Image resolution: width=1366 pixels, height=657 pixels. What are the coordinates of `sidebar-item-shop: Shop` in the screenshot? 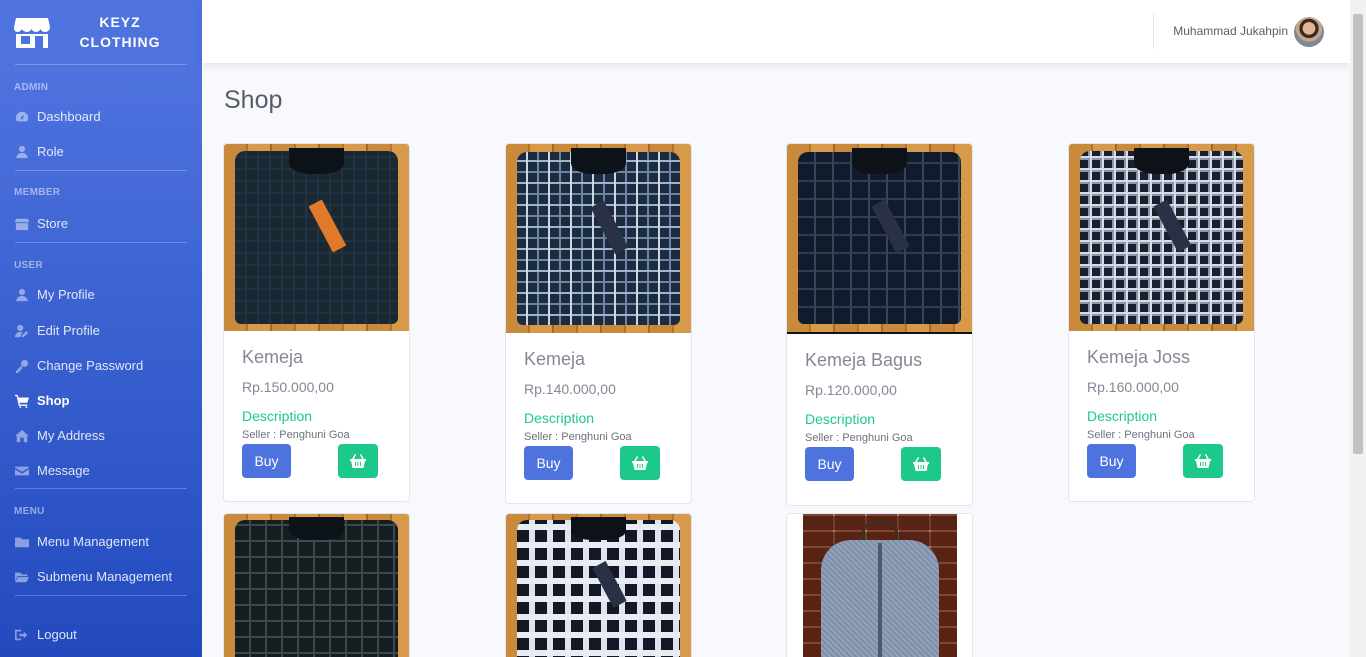 It's located at (101, 400).